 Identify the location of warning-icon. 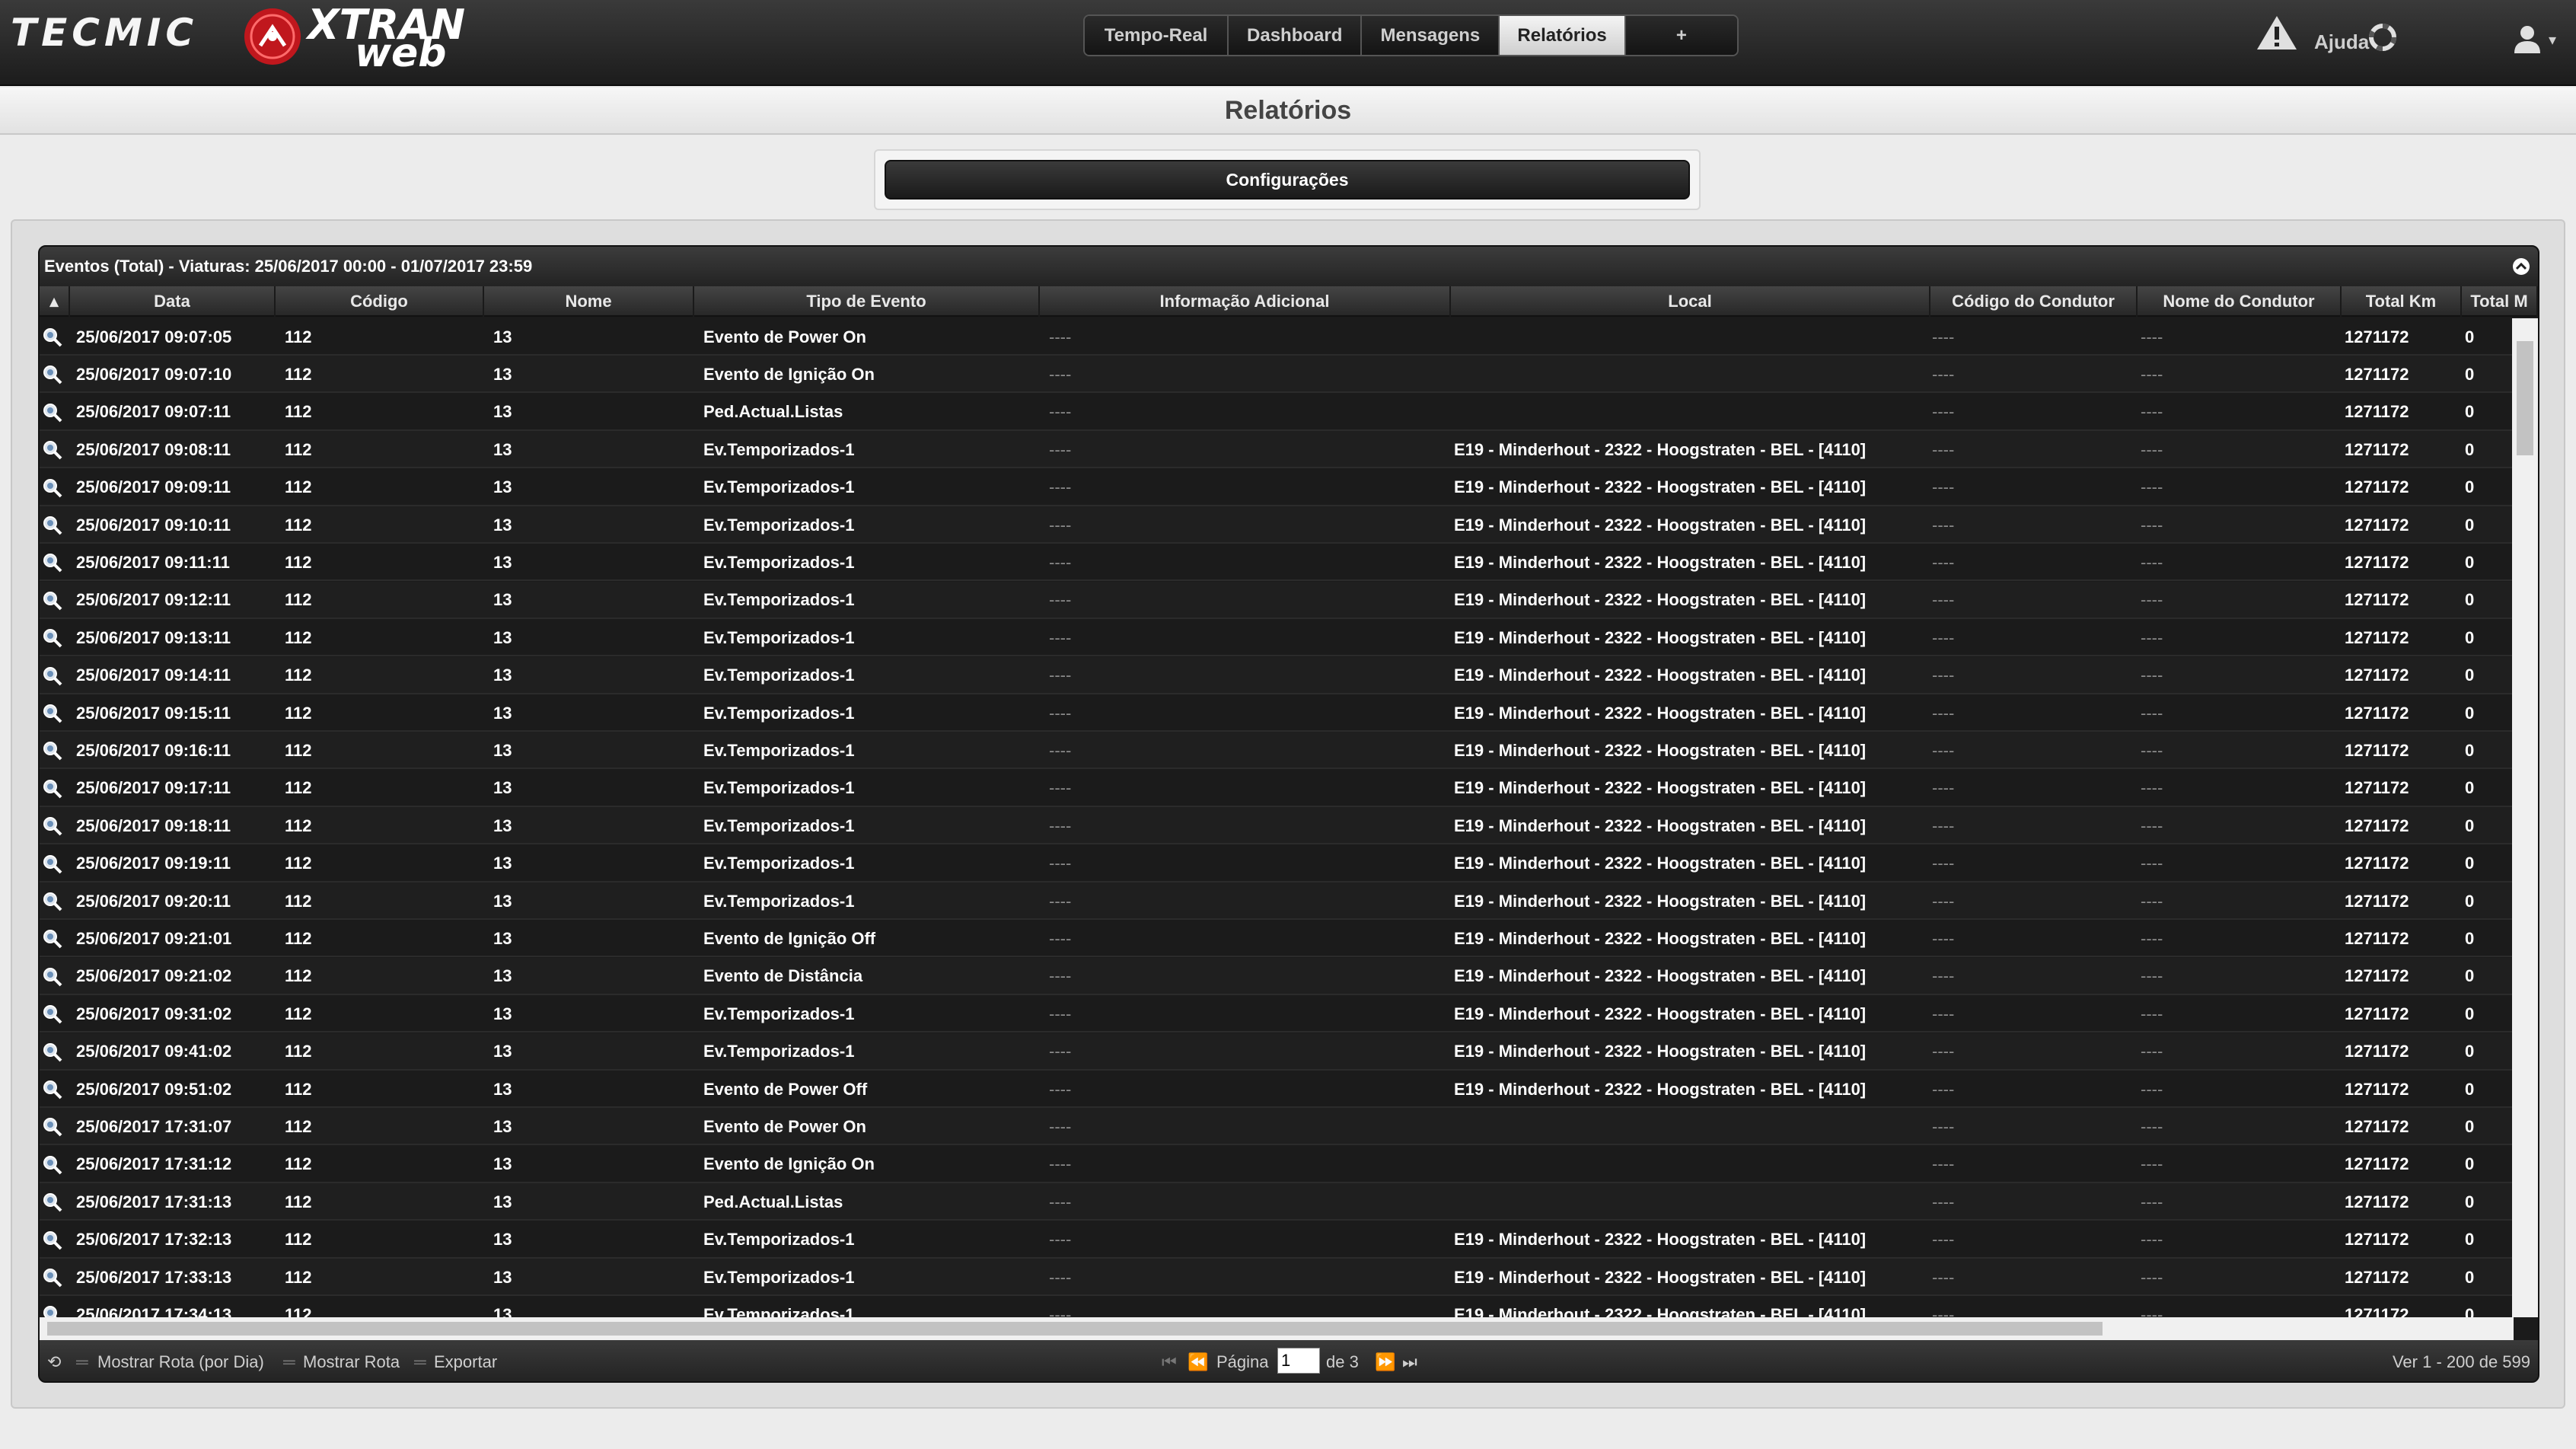
(2277, 33).